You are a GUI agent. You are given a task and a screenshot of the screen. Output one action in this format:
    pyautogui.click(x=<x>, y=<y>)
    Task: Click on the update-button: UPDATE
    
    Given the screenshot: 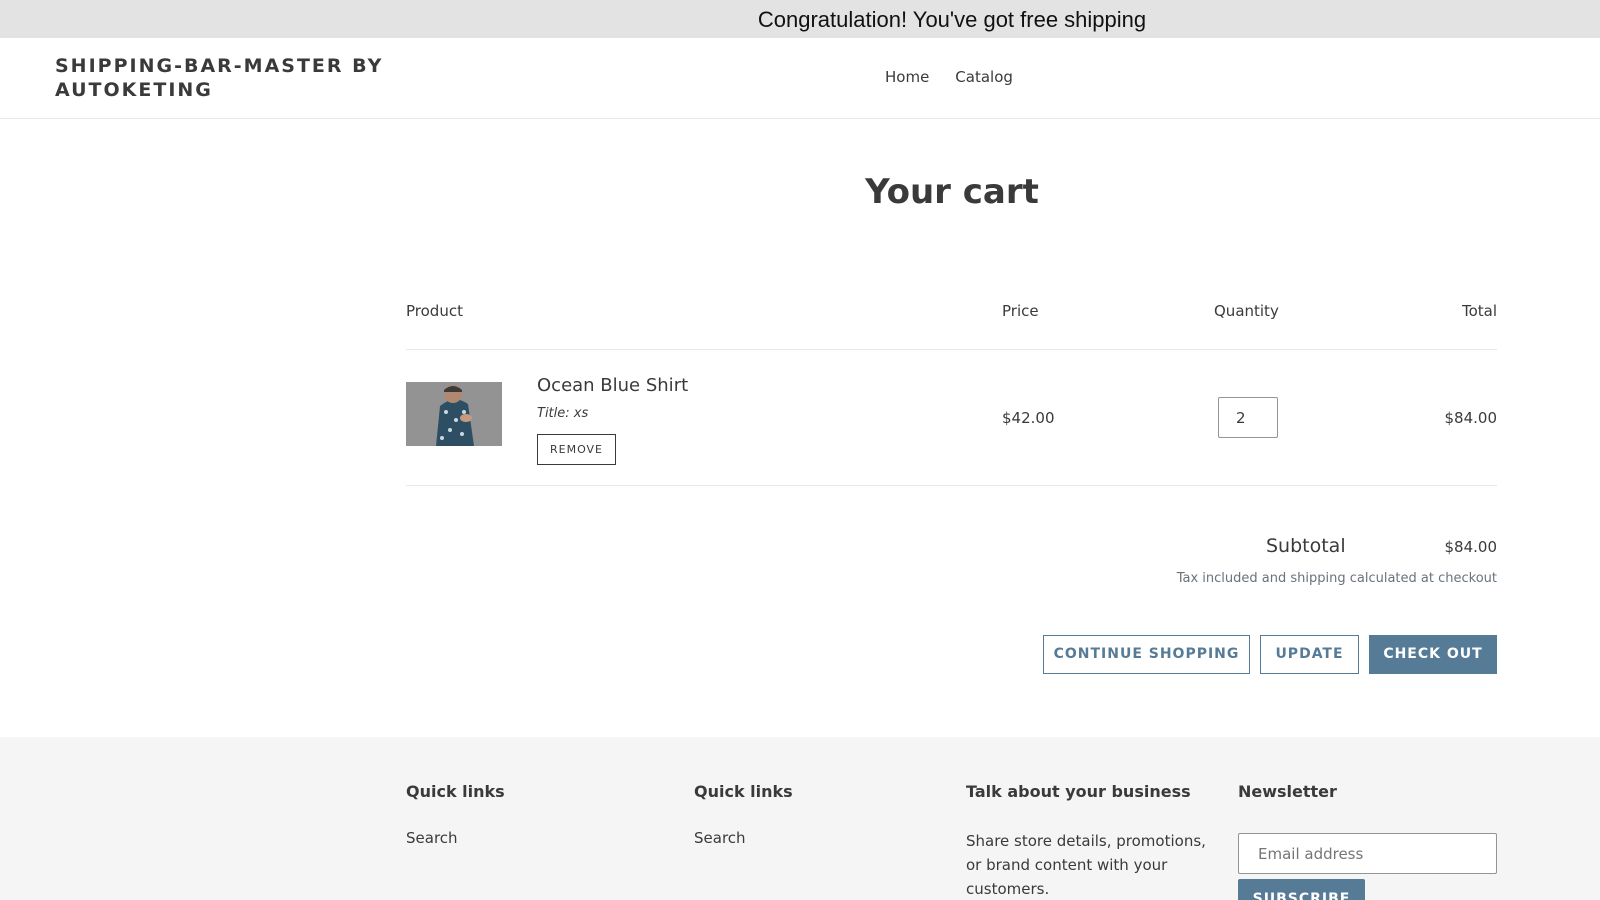 What is the action you would take?
    pyautogui.click(x=1309, y=654)
    